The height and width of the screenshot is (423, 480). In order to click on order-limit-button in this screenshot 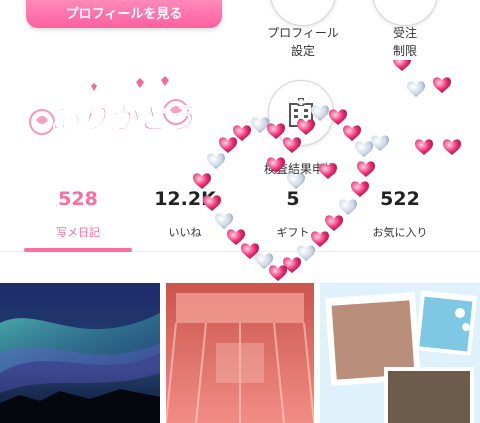, I will do `click(405, 13)`.